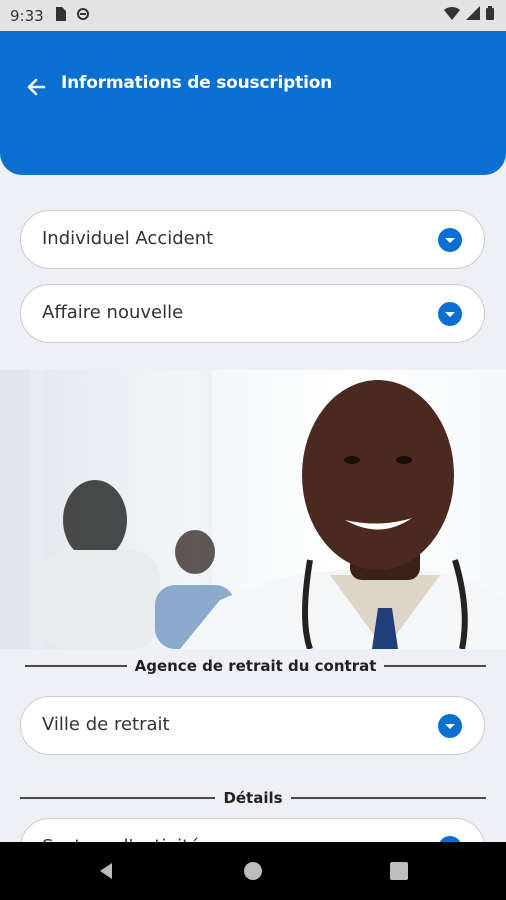 The image size is (506, 900). I want to click on business-type-value: Affaire nouvelle, so click(113, 312).